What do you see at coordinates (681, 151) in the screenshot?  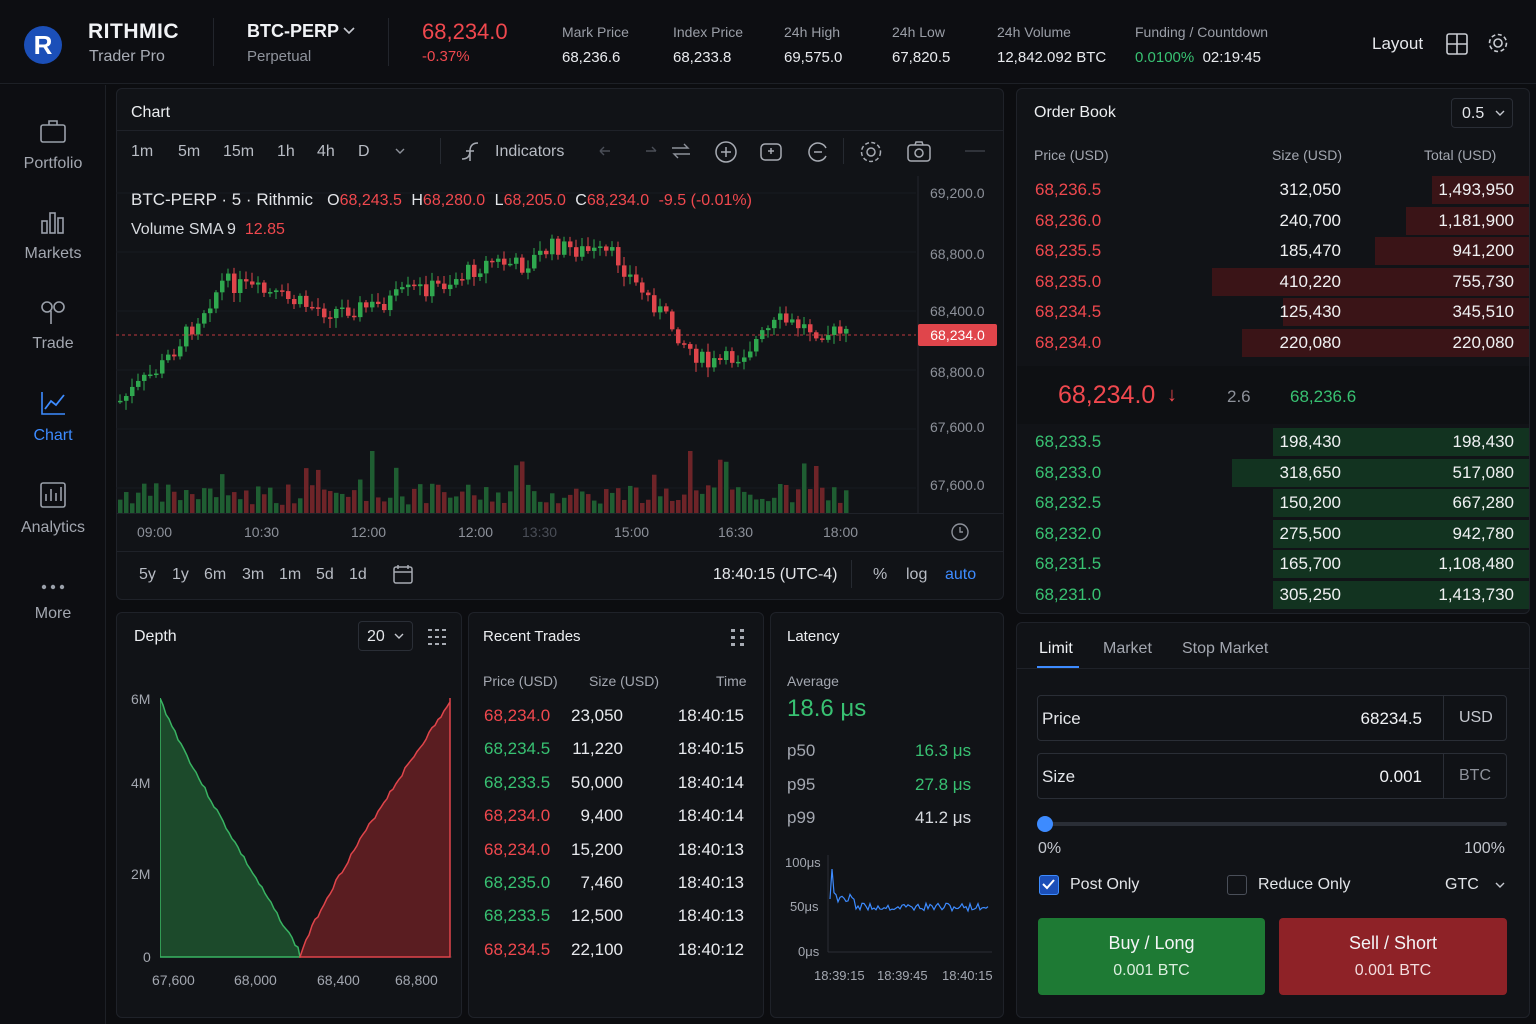 I see `compare-icon` at bounding box center [681, 151].